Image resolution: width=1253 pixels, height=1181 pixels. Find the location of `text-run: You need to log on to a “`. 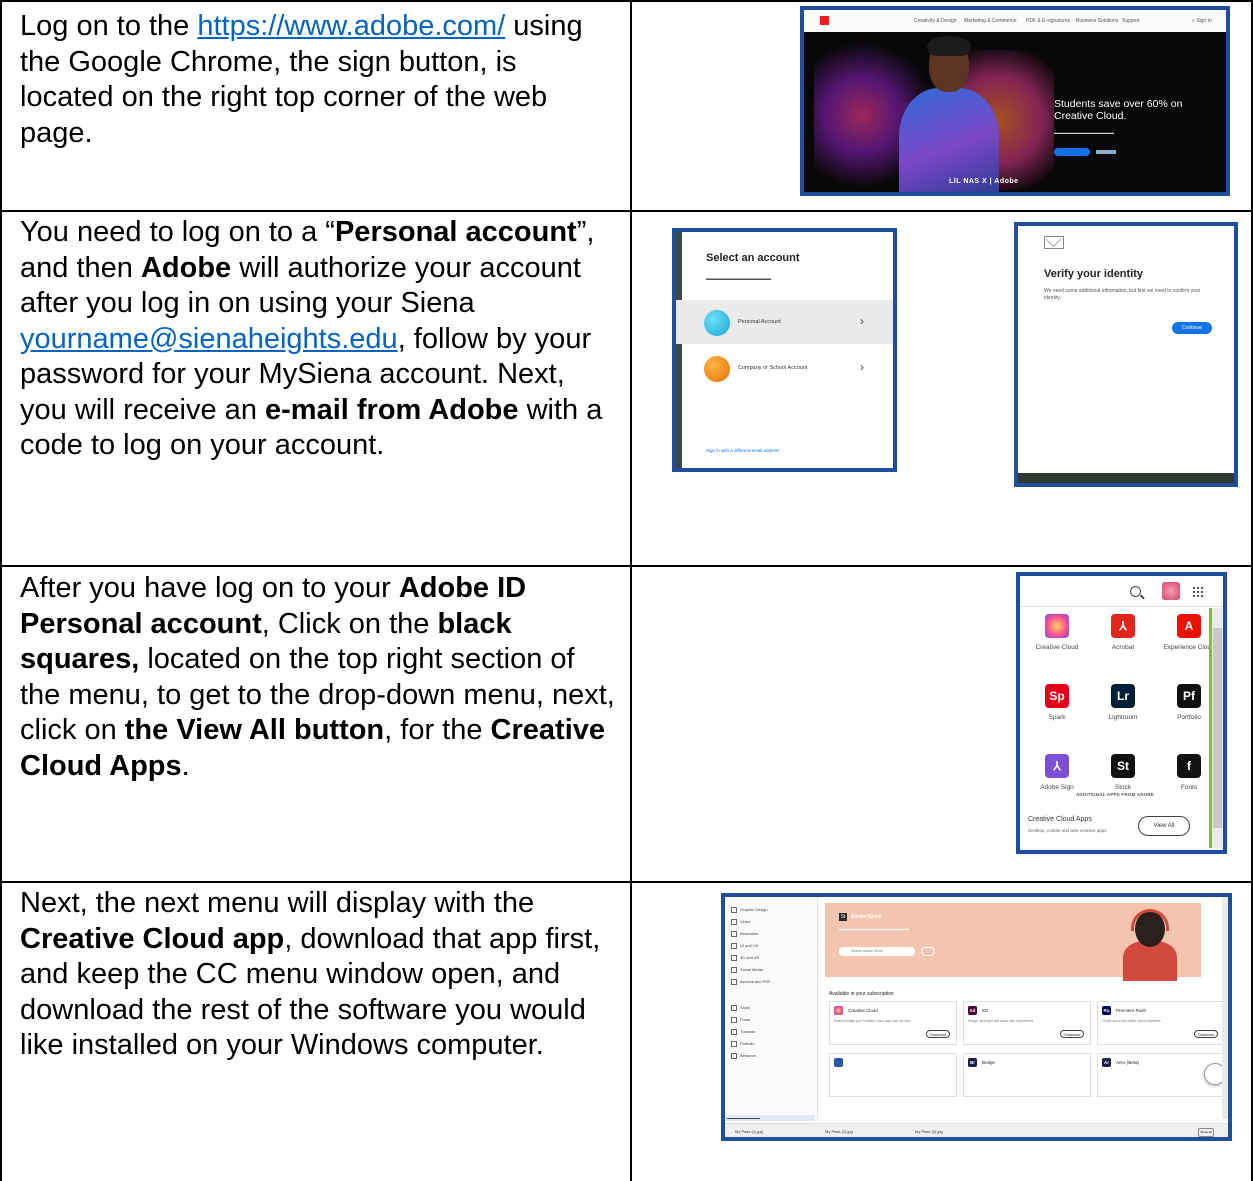

text-run: You need to log on to a “ is located at coordinates (177, 232).